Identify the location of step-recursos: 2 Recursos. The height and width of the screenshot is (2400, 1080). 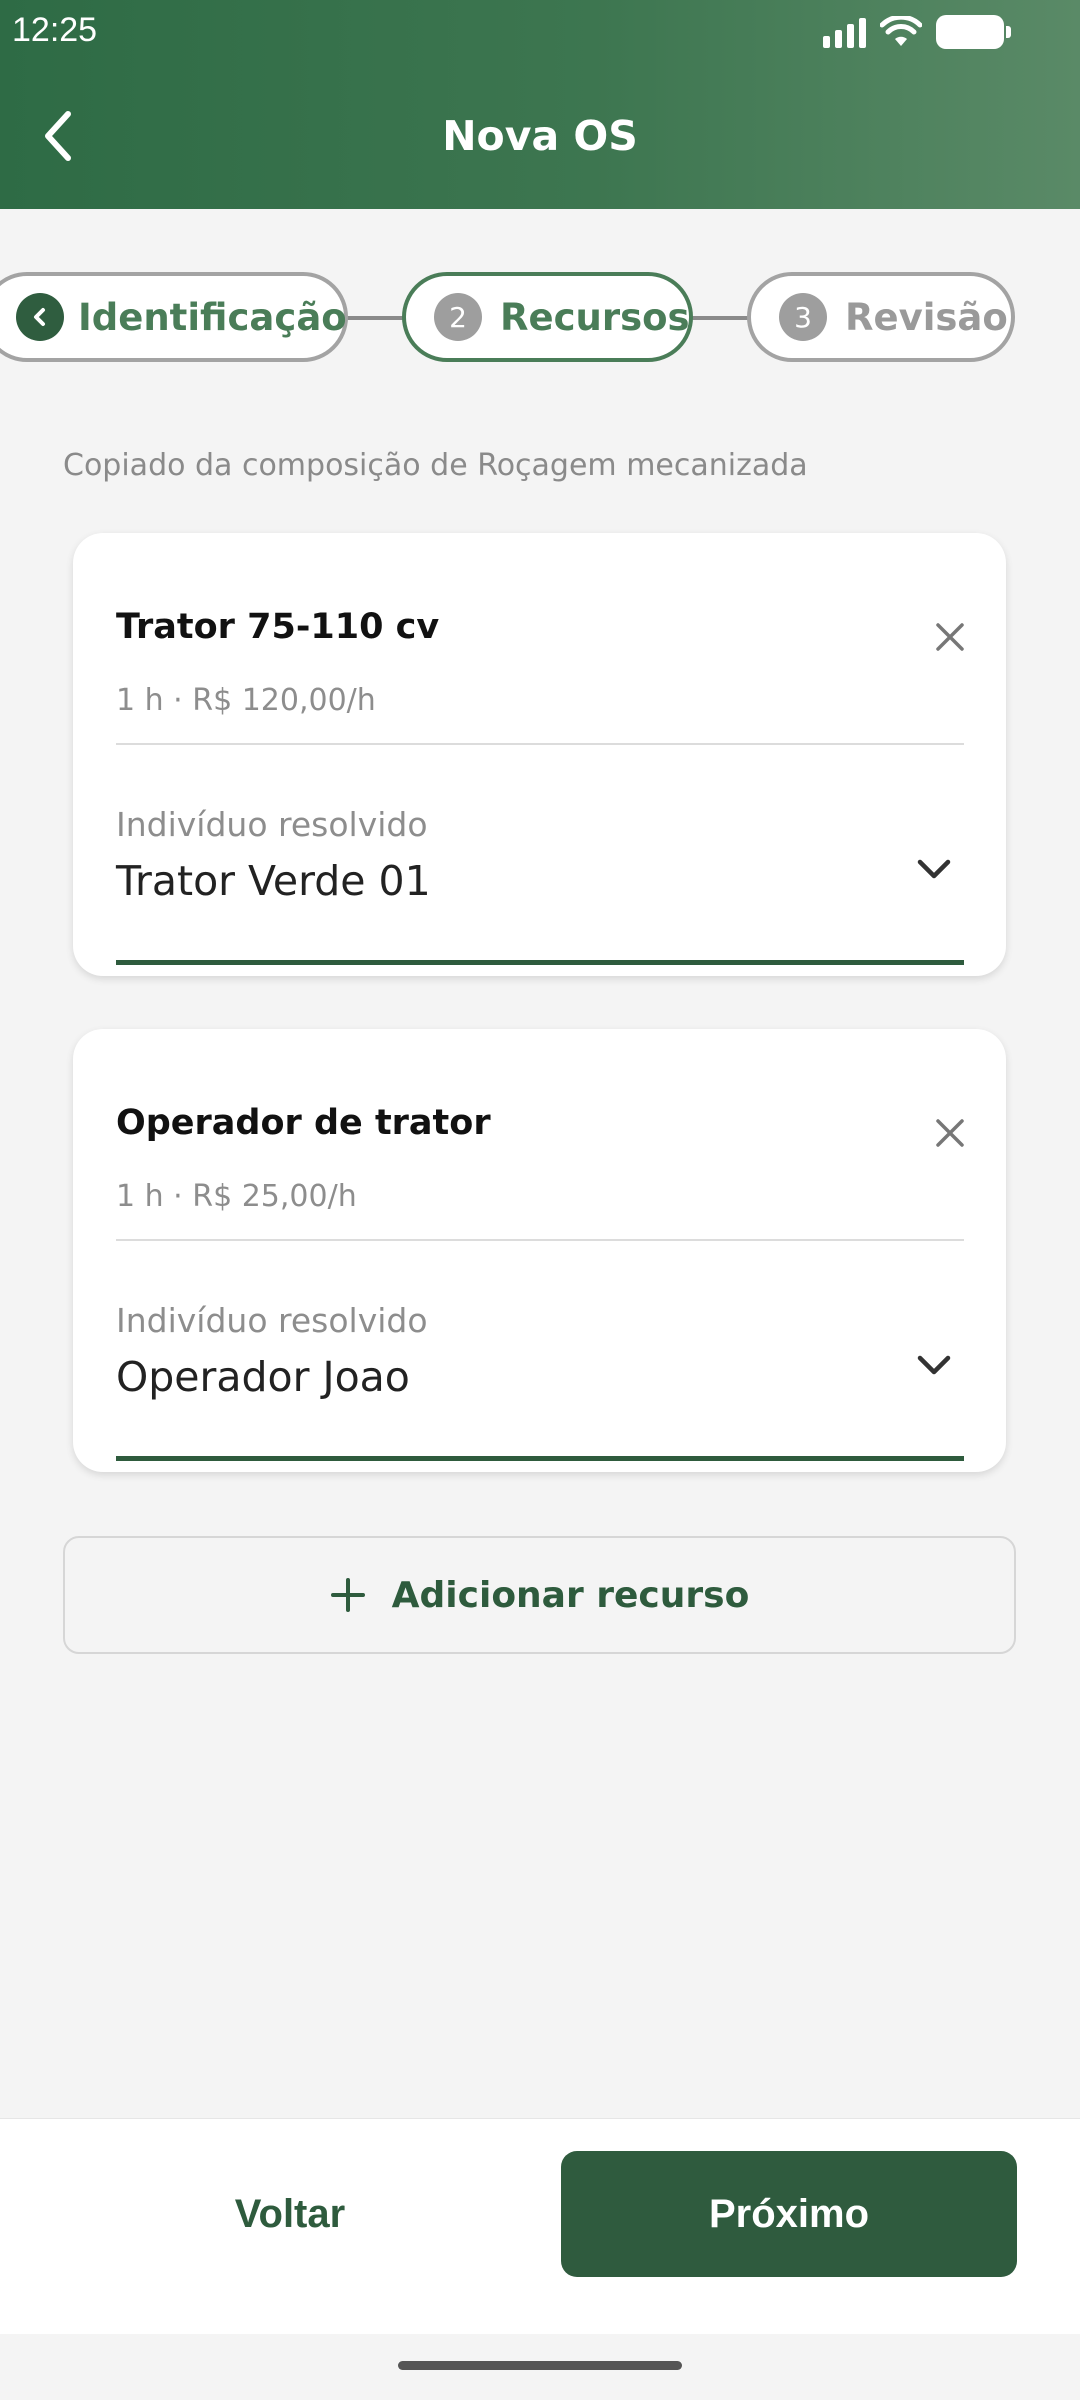
(547, 317).